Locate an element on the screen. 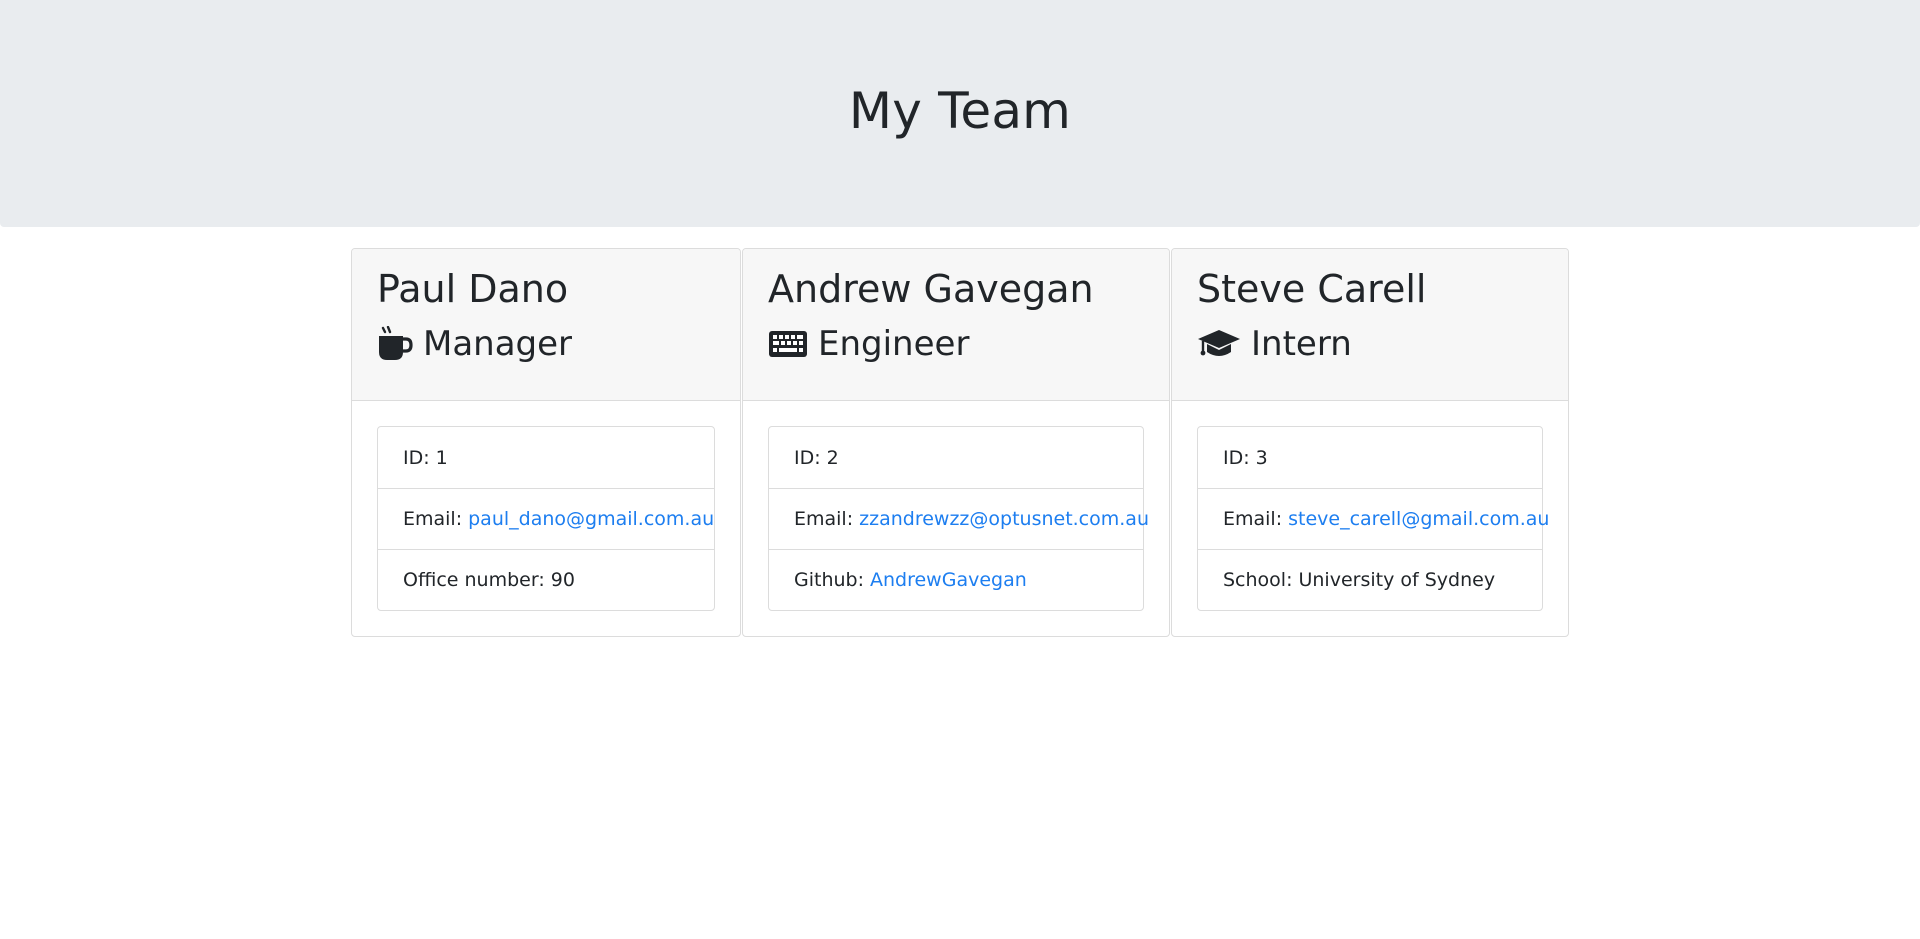  list-item-email: Email: zzandrewzz@optusnet.com.au is located at coordinates (959, 518).